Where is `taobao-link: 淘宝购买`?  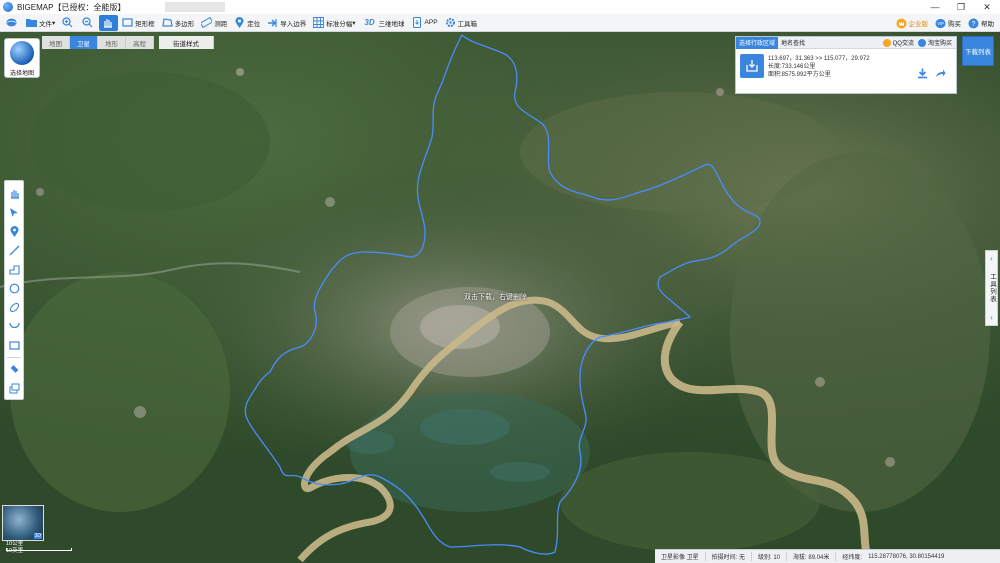 taobao-link: 淘宝购买 is located at coordinates (934, 42).